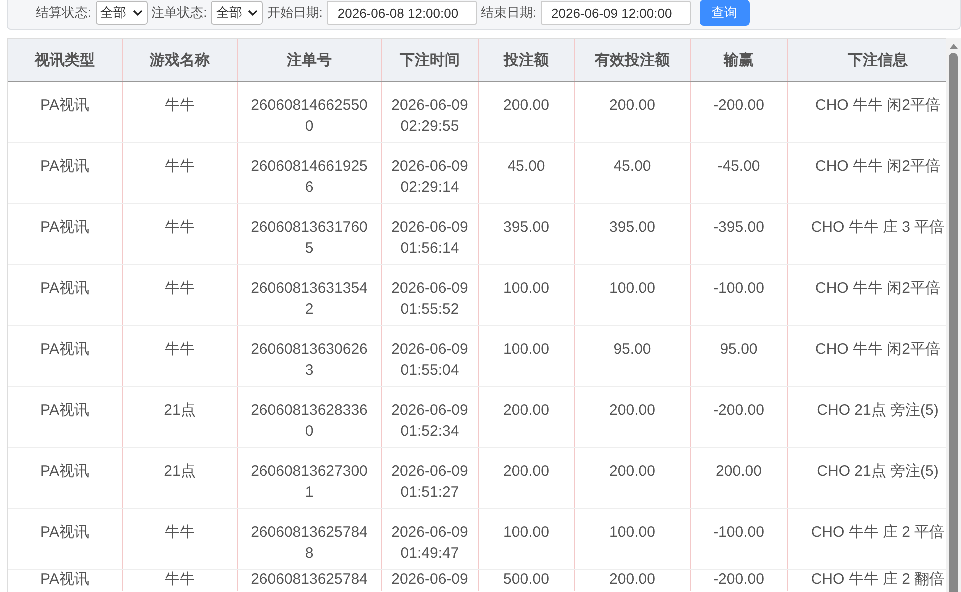 This screenshot has height=592, width=961. I want to click on table-cell: 260608136306263, so click(310, 356).